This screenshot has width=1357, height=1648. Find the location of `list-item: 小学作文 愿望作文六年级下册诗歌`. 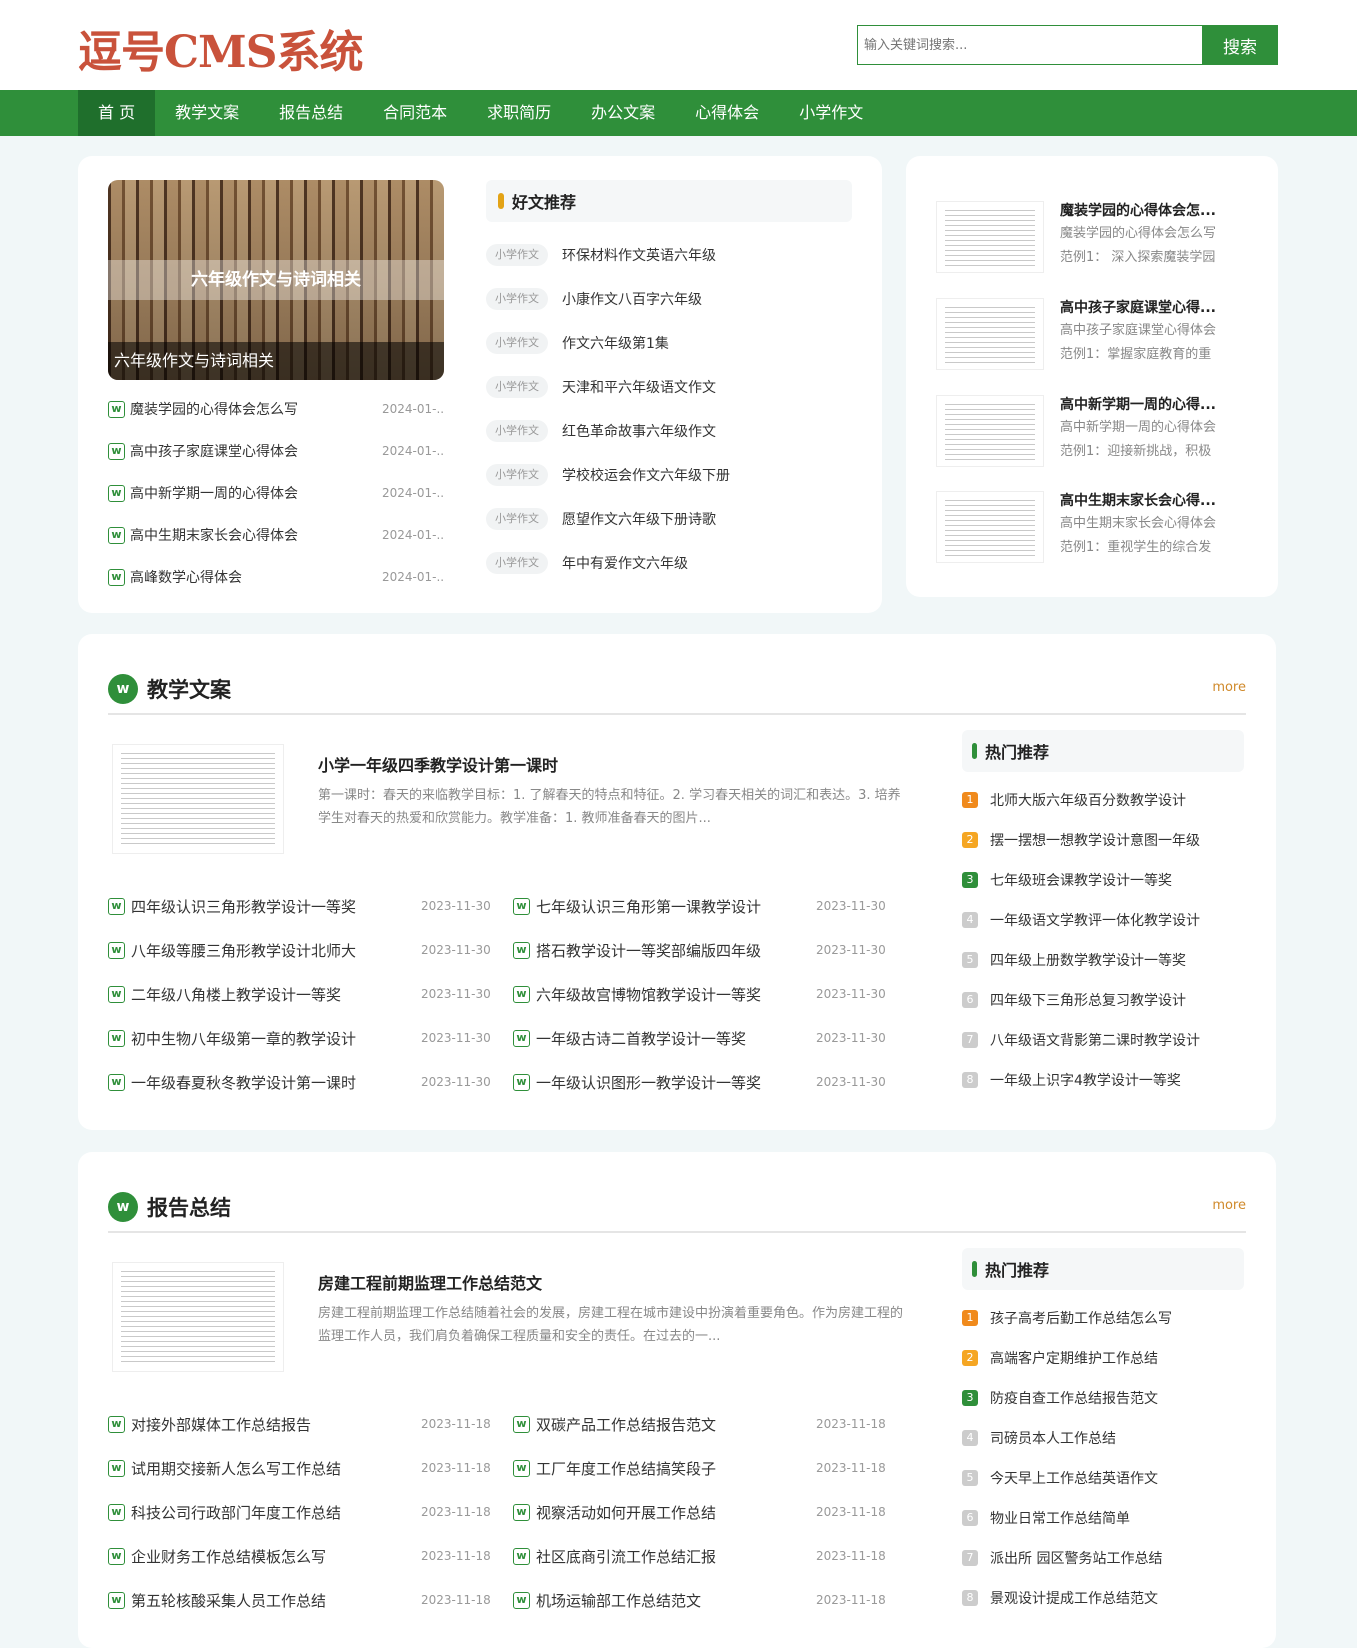

list-item: 小学作文 愿望作文六年级下册诗歌 is located at coordinates (669, 519).